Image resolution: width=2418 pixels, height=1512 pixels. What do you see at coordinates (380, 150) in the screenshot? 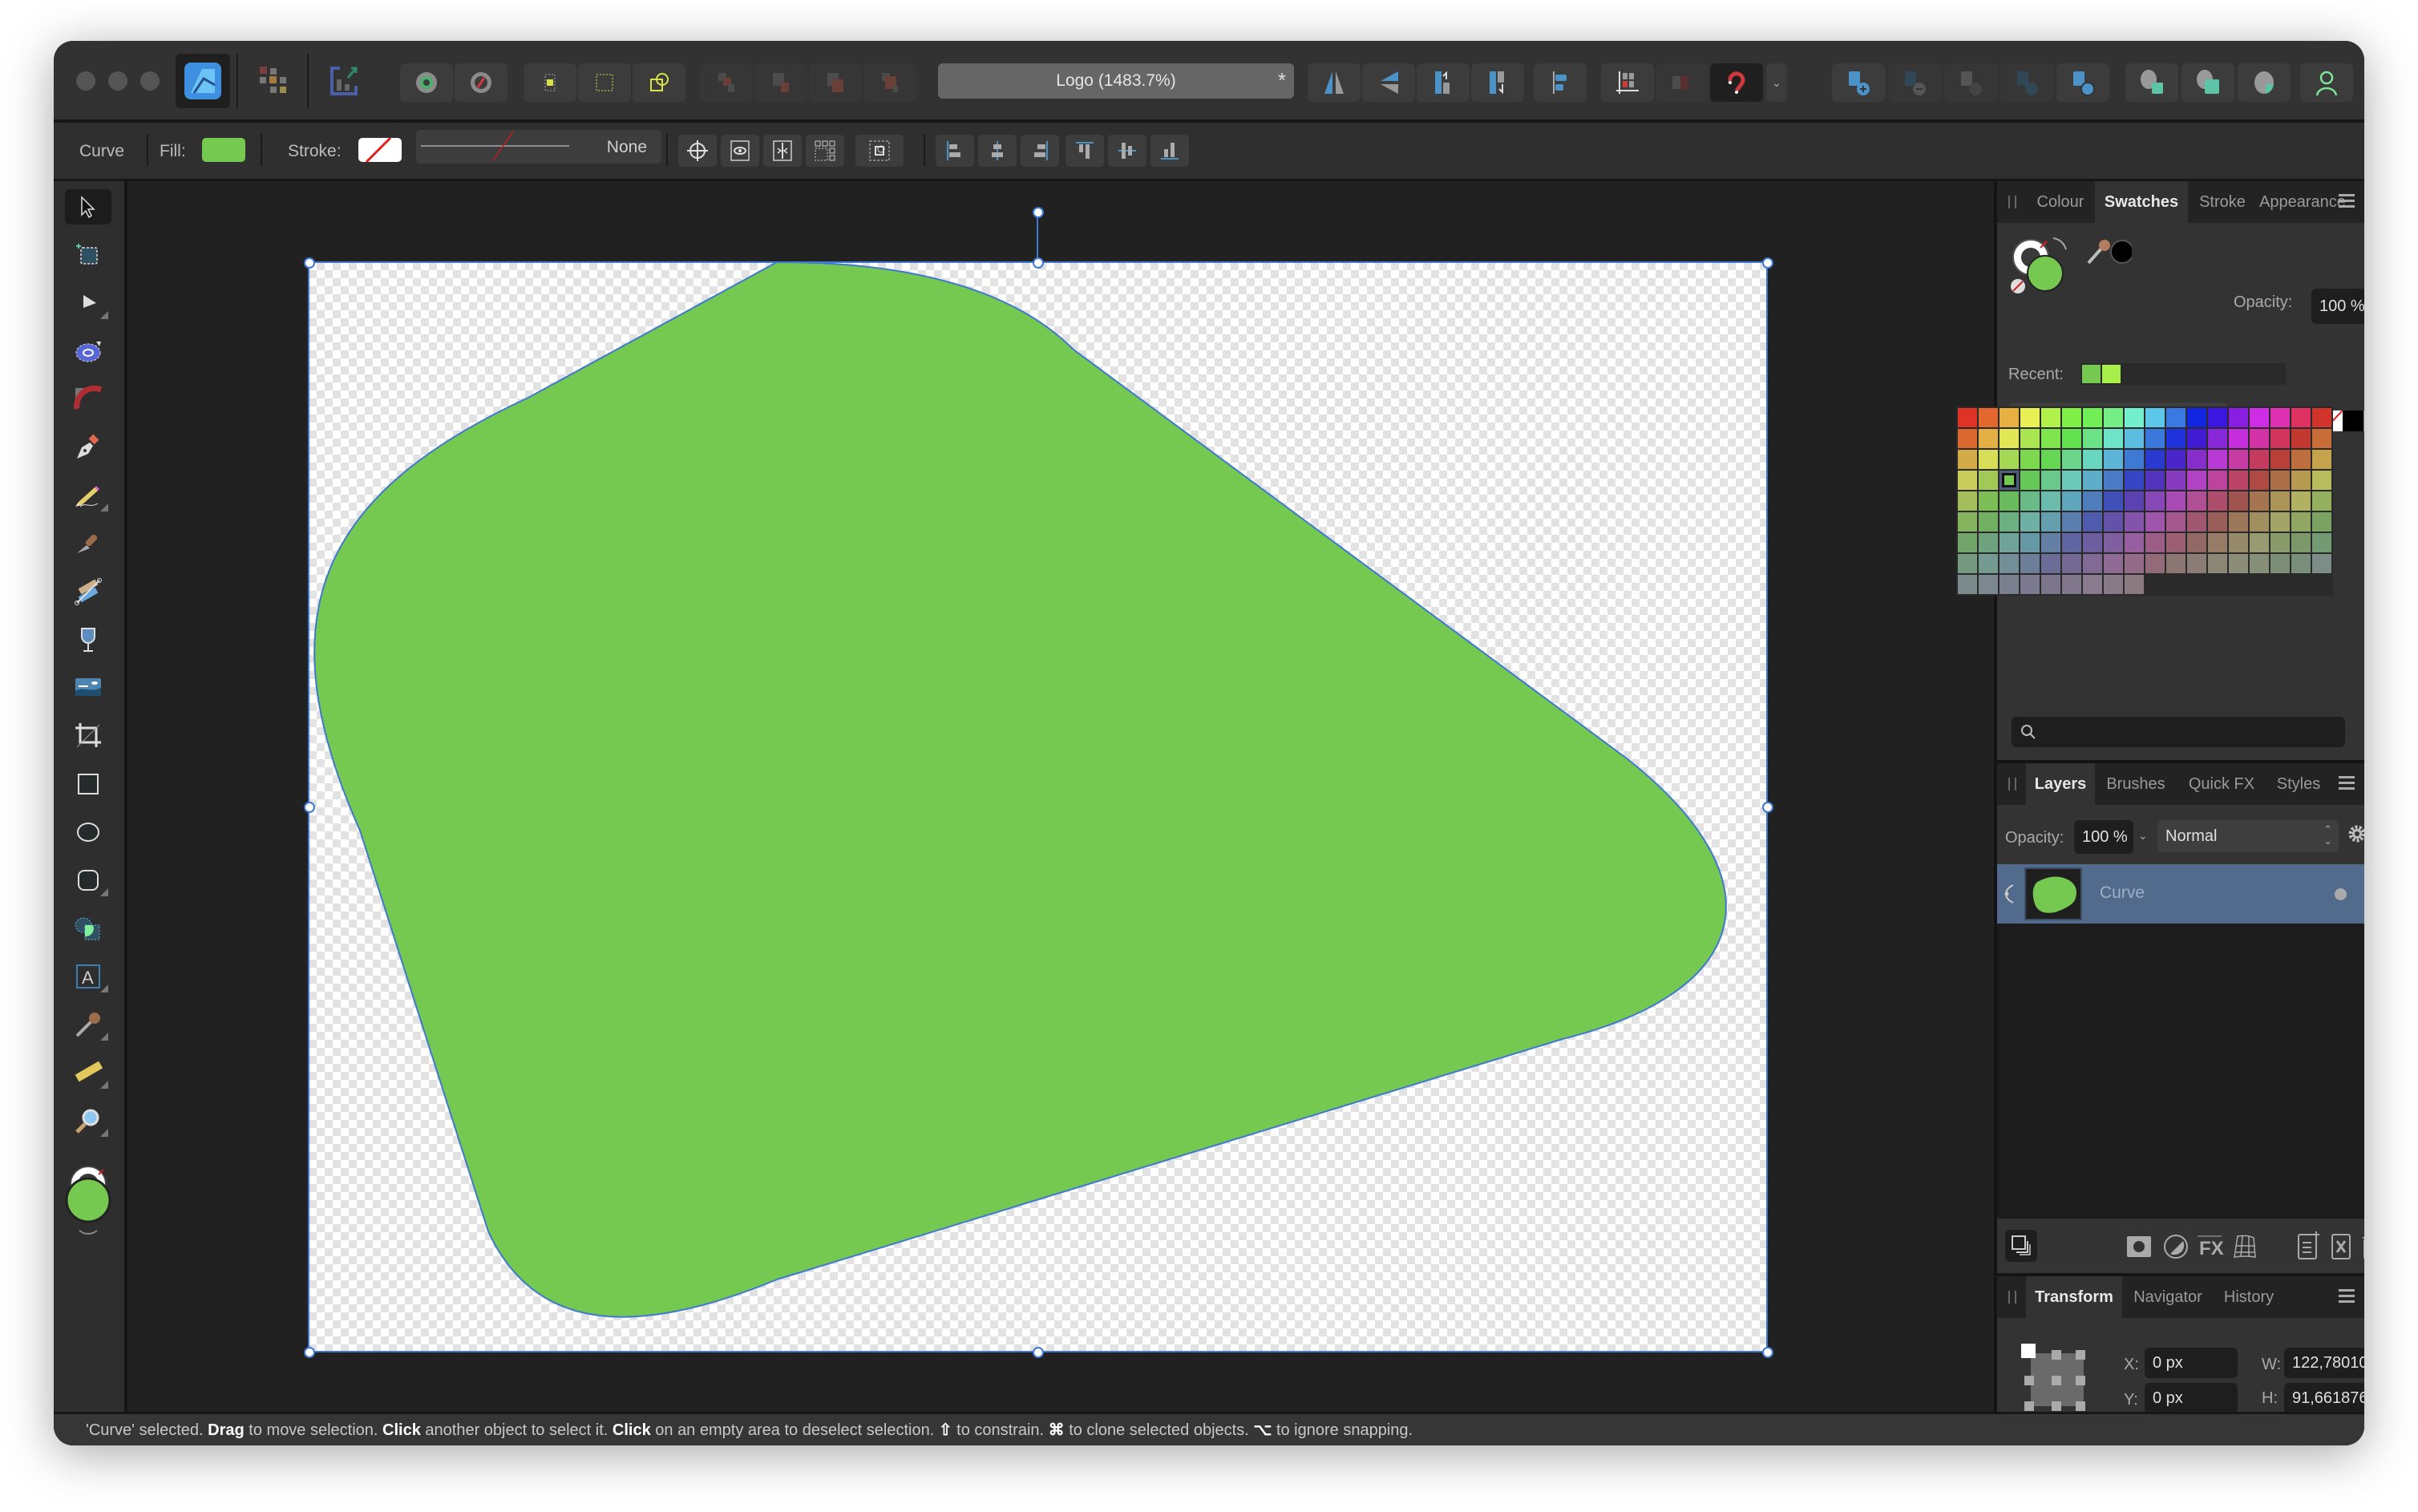
I see `stroke-swatch` at bounding box center [380, 150].